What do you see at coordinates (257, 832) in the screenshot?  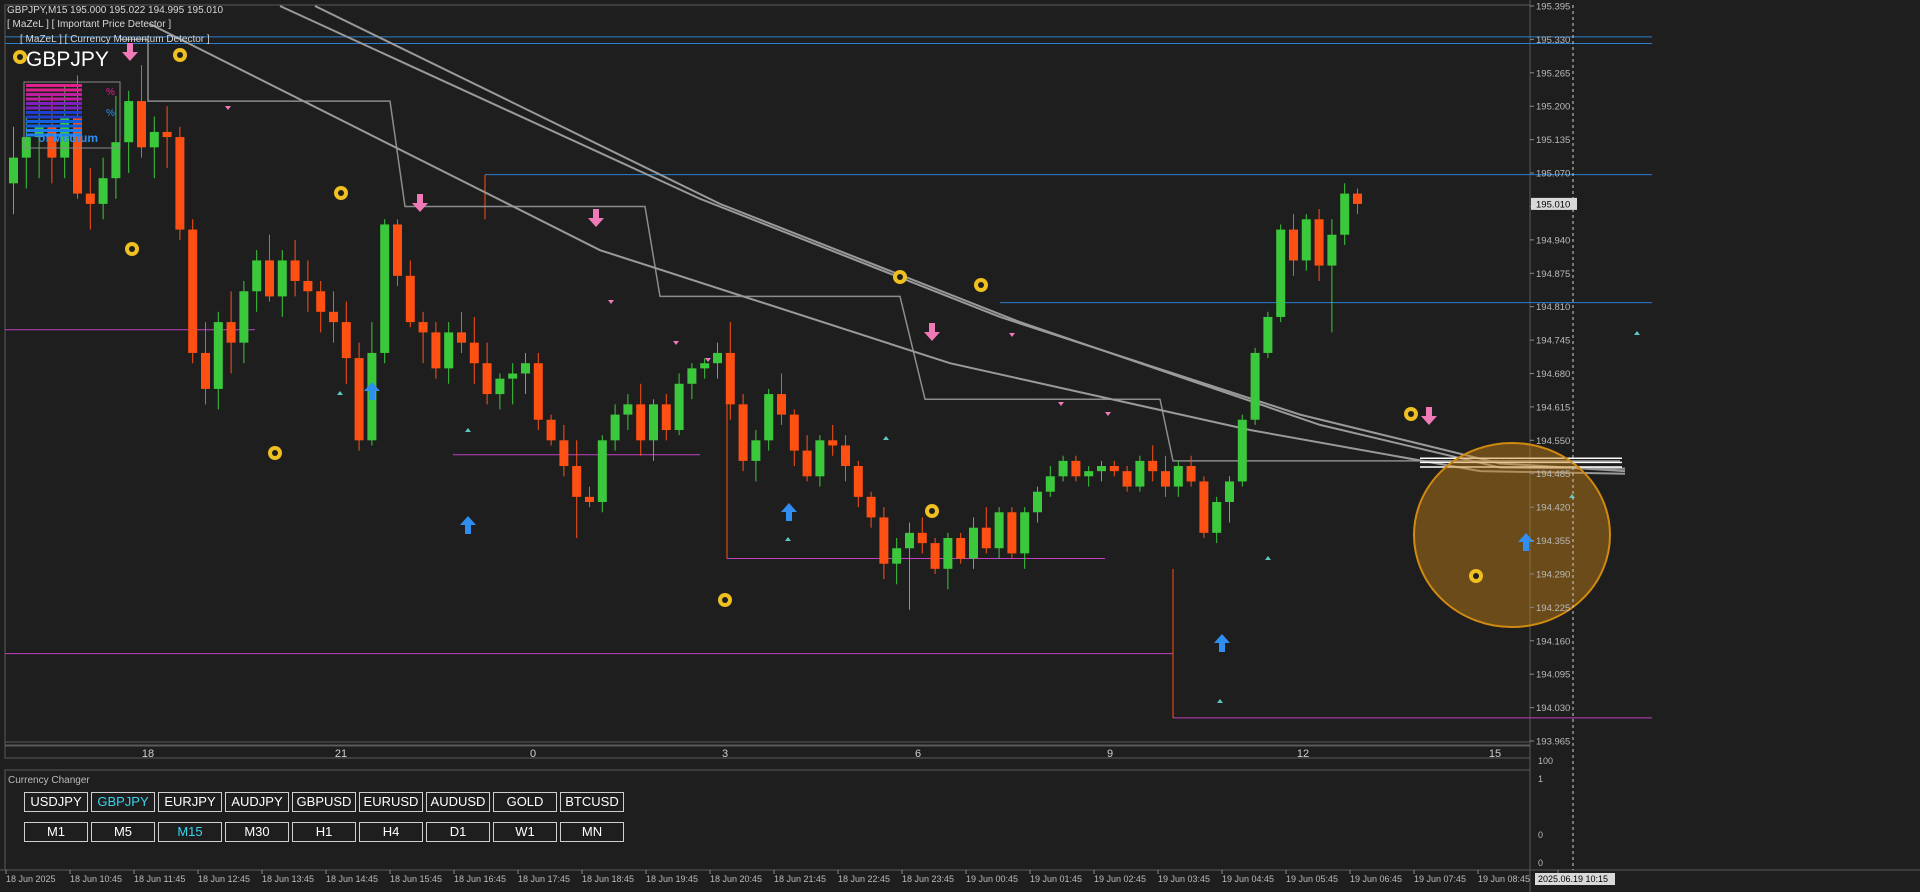 I see `timeframe-button-m30: M30` at bounding box center [257, 832].